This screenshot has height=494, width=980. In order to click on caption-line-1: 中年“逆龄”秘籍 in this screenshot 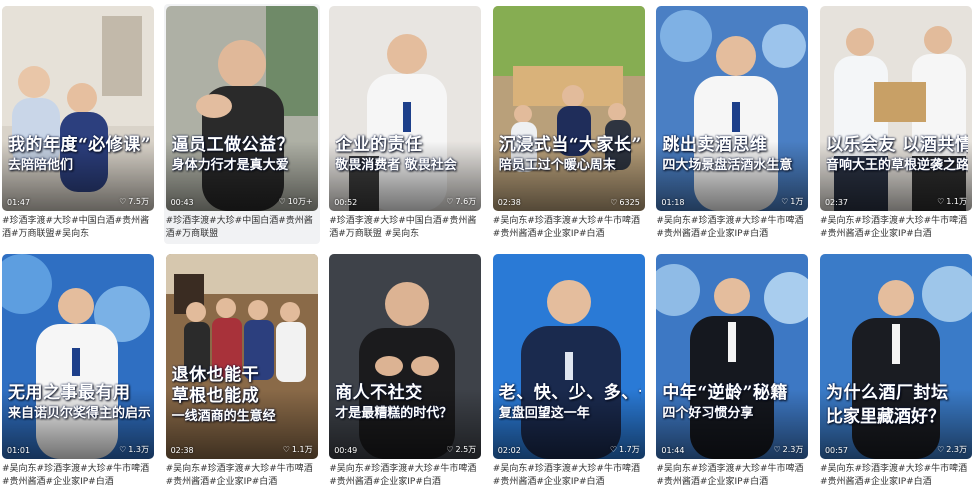, I will do `click(725, 393)`.